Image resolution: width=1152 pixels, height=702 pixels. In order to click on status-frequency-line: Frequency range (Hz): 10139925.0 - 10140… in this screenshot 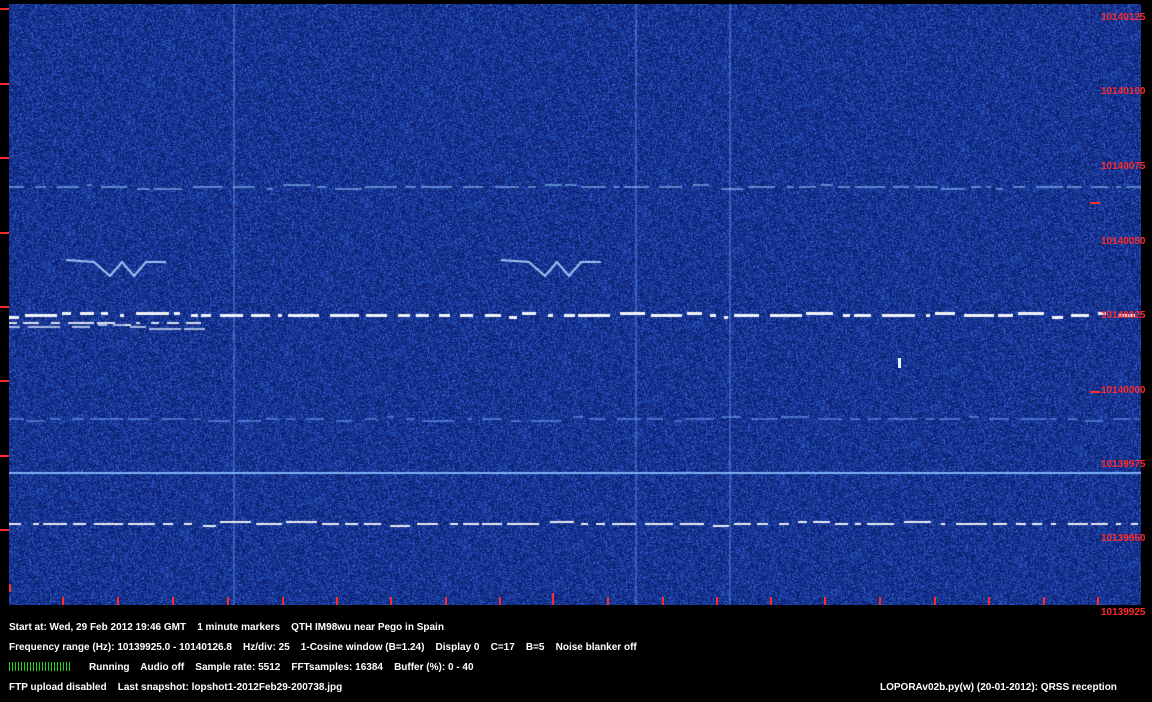, I will do `click(323, 647)`.